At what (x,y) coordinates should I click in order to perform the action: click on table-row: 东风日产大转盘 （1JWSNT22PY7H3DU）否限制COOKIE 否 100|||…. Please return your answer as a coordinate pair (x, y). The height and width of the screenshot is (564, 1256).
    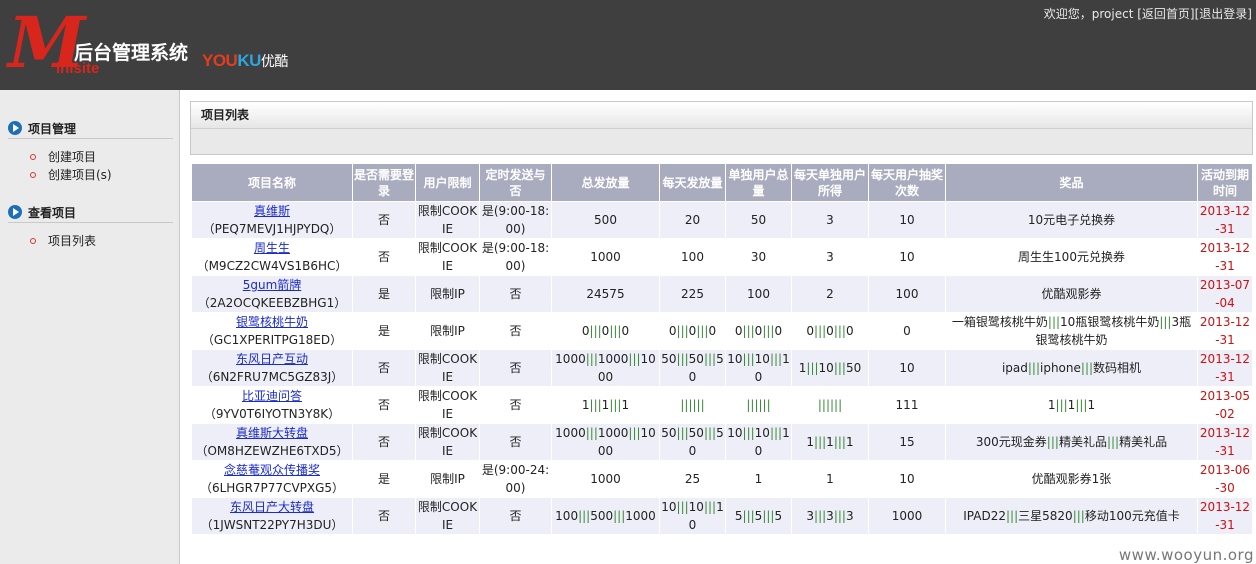
    Looking at the image, I should click on (722, 516).